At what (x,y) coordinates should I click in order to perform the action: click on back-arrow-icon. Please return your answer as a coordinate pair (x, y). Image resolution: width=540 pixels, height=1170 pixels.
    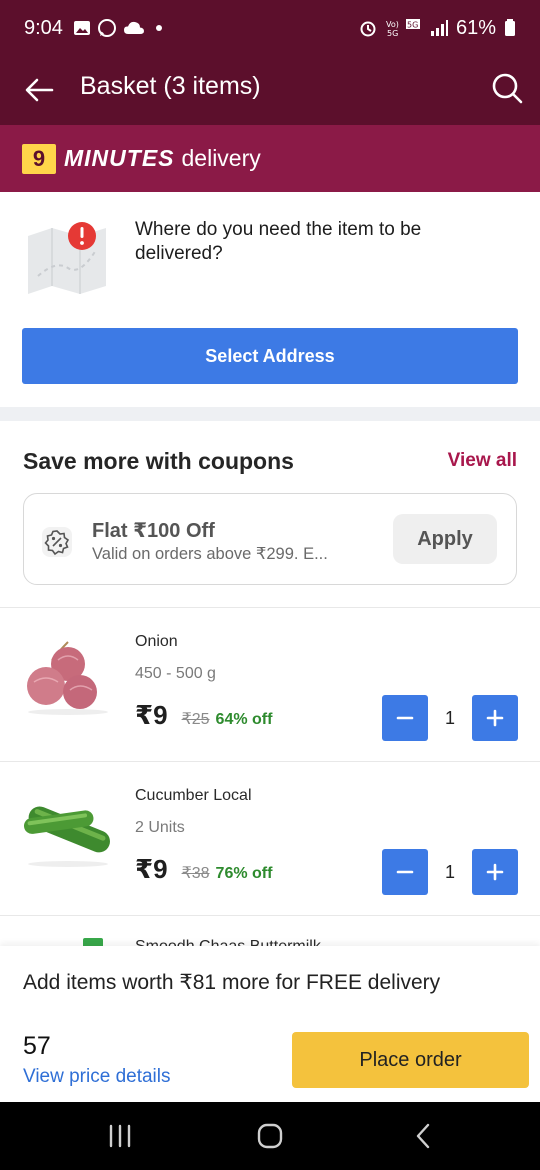
    Looking at the image, I should click on (39, 90).